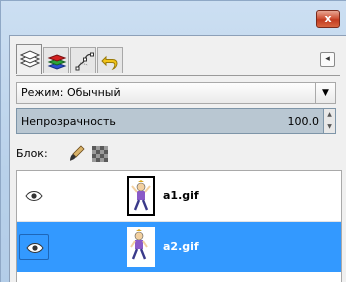 This screenshot has height=282, width=346. I want to click on mode-select: Режим: Обычный ▼, so click(176, 93).